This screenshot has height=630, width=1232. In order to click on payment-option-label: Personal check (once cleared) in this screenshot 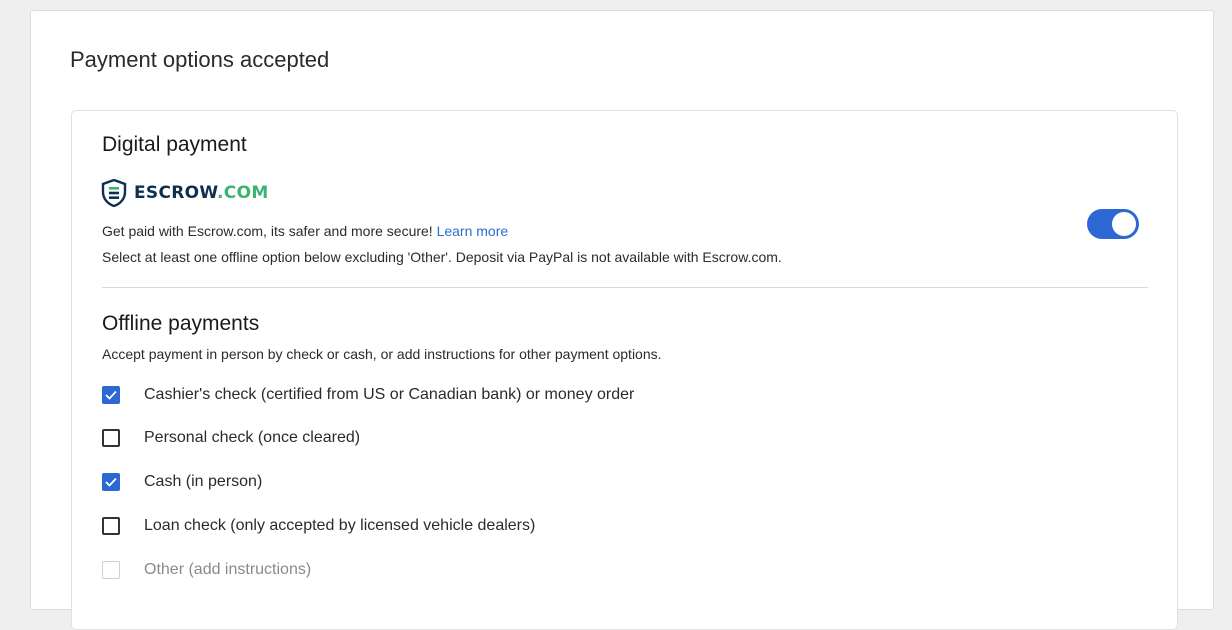, I will do `click(252, 437)`.